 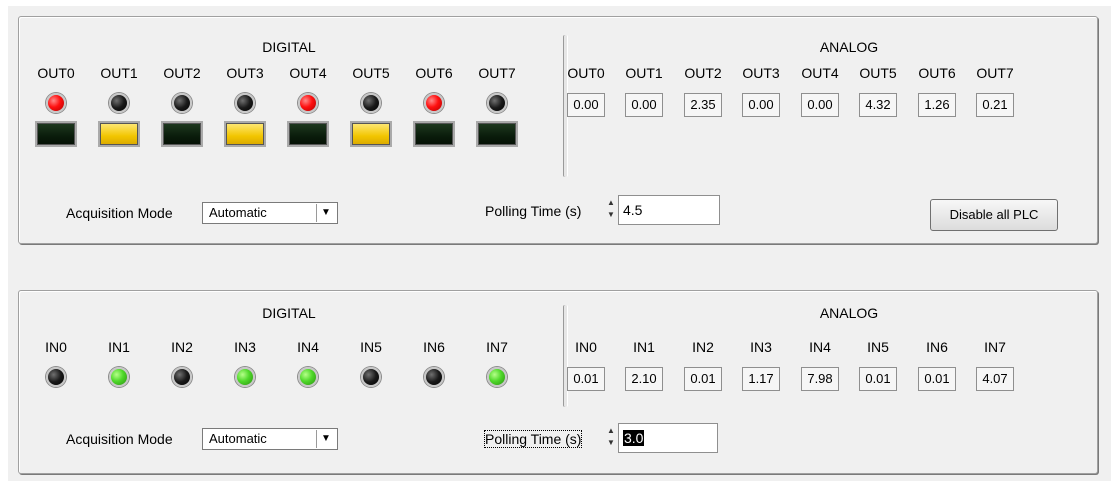 What do you see at coordinates (497, 73) in the screenshot?
I see `digital-channel-label: OUT7` at bounding box center [497, 73].